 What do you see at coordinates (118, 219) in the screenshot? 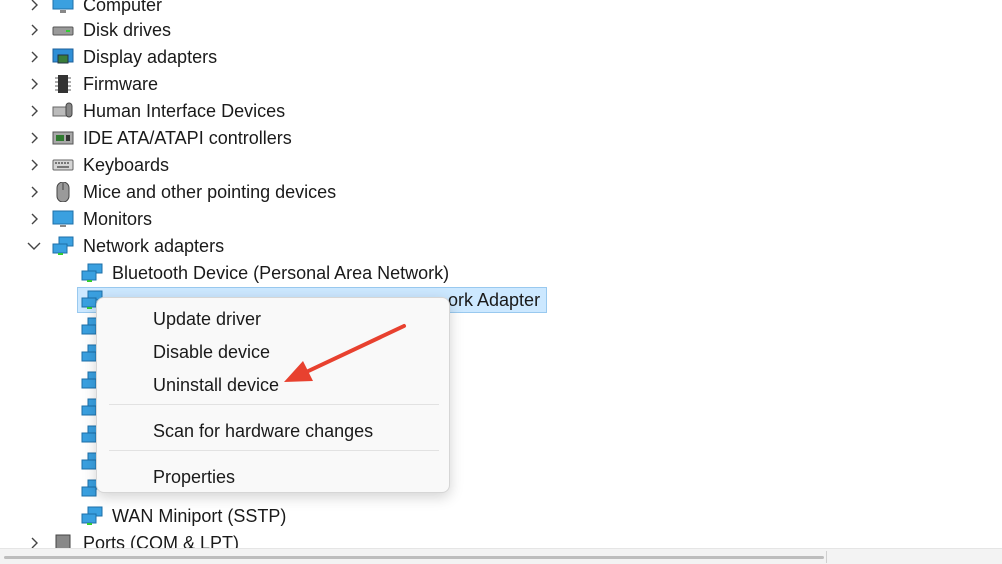
I see `tree-item-label: Monitors` at bounding box center [118, 219].